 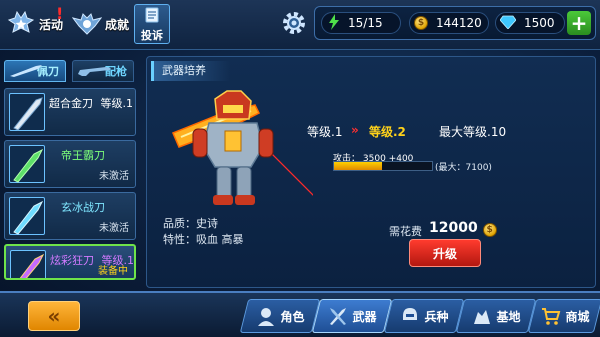 I want to click on nav-weapon: 武器, so click(x=352, y=316).